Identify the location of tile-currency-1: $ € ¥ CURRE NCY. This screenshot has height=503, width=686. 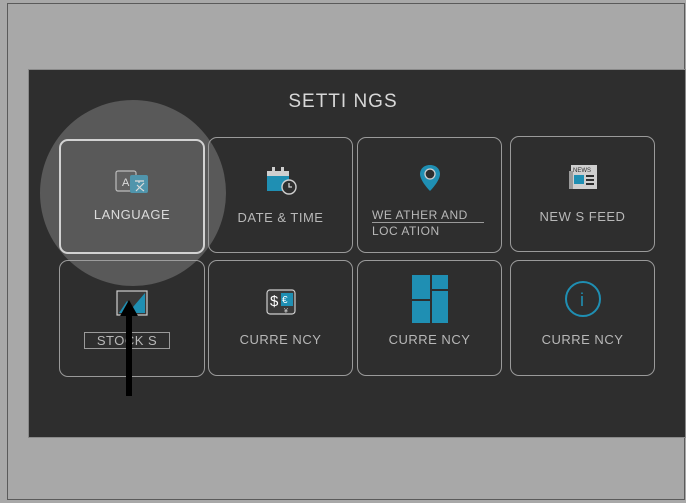
(280, 318).